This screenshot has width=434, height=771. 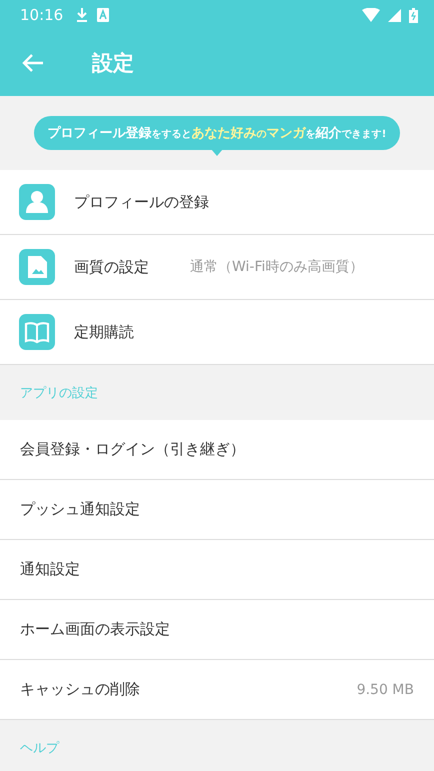 I want to click on row-label: 通知設定, so click(x=50, y=569).